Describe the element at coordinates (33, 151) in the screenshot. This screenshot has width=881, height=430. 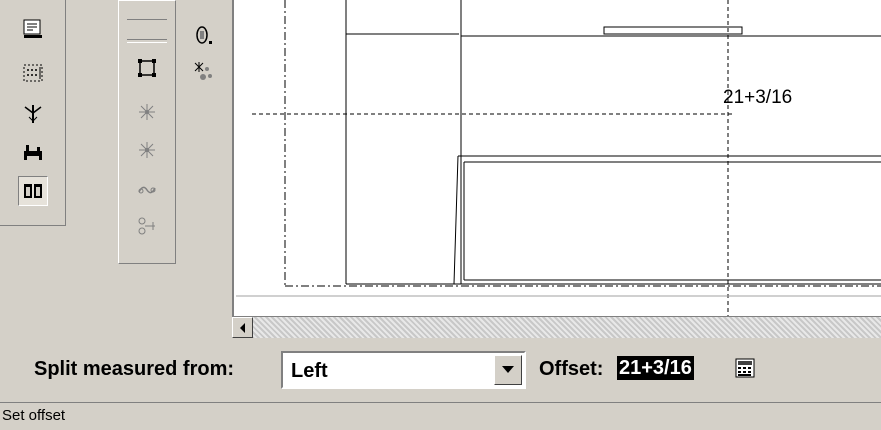
I see `table-tool-icon` at that location.